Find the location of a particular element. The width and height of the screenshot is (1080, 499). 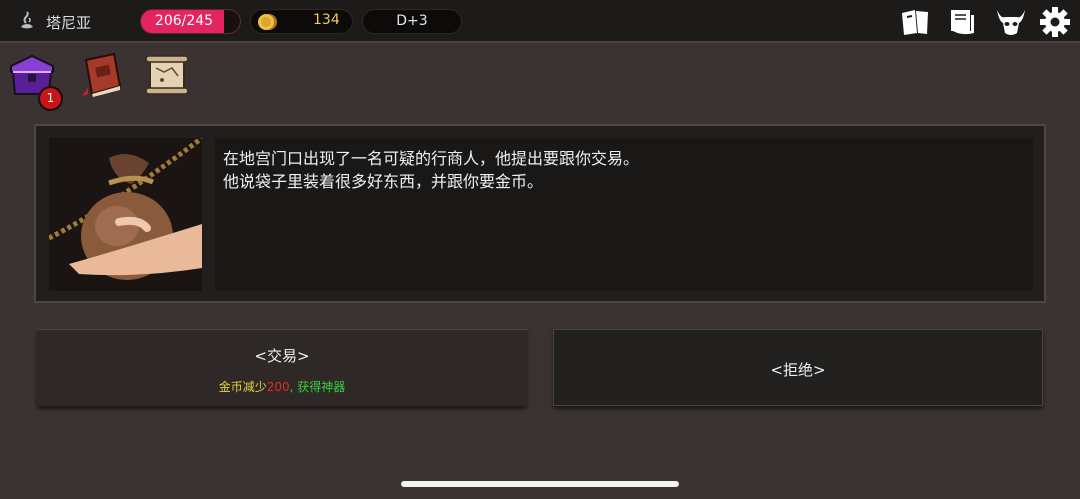

gold-value: 134 is located at coordinates (326, 20).